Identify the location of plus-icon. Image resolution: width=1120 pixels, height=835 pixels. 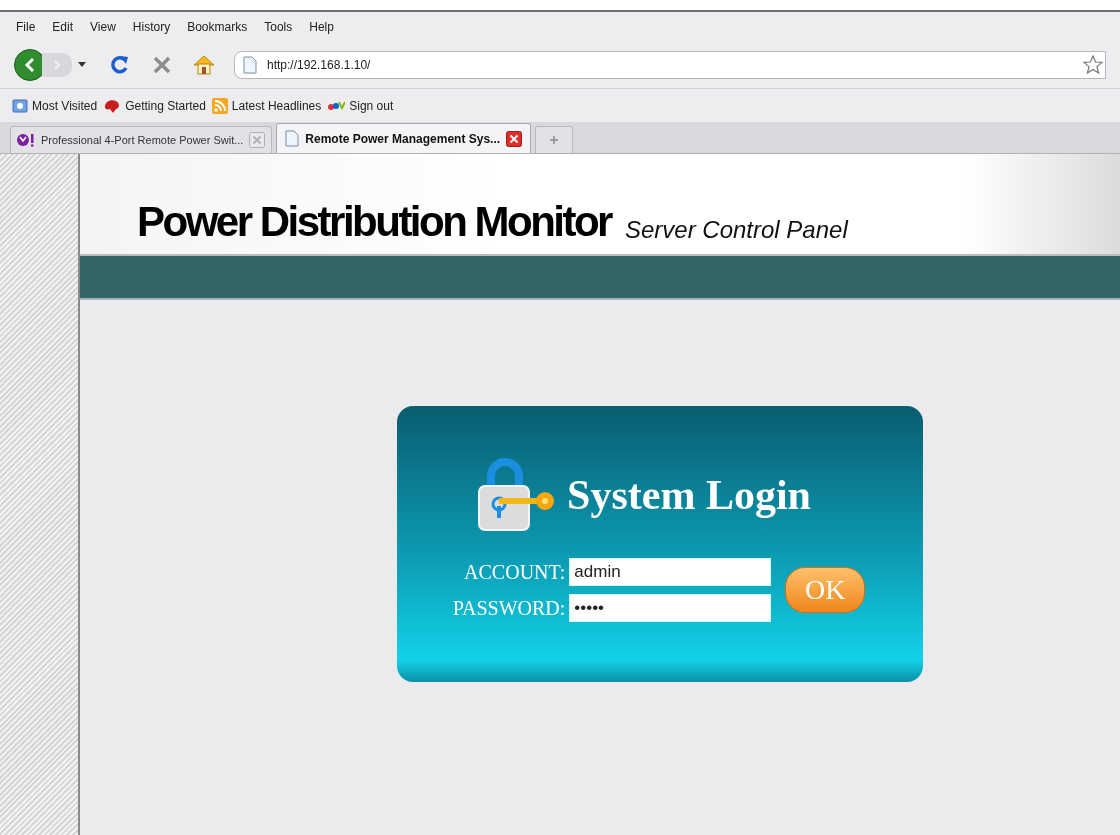
(554, 140).